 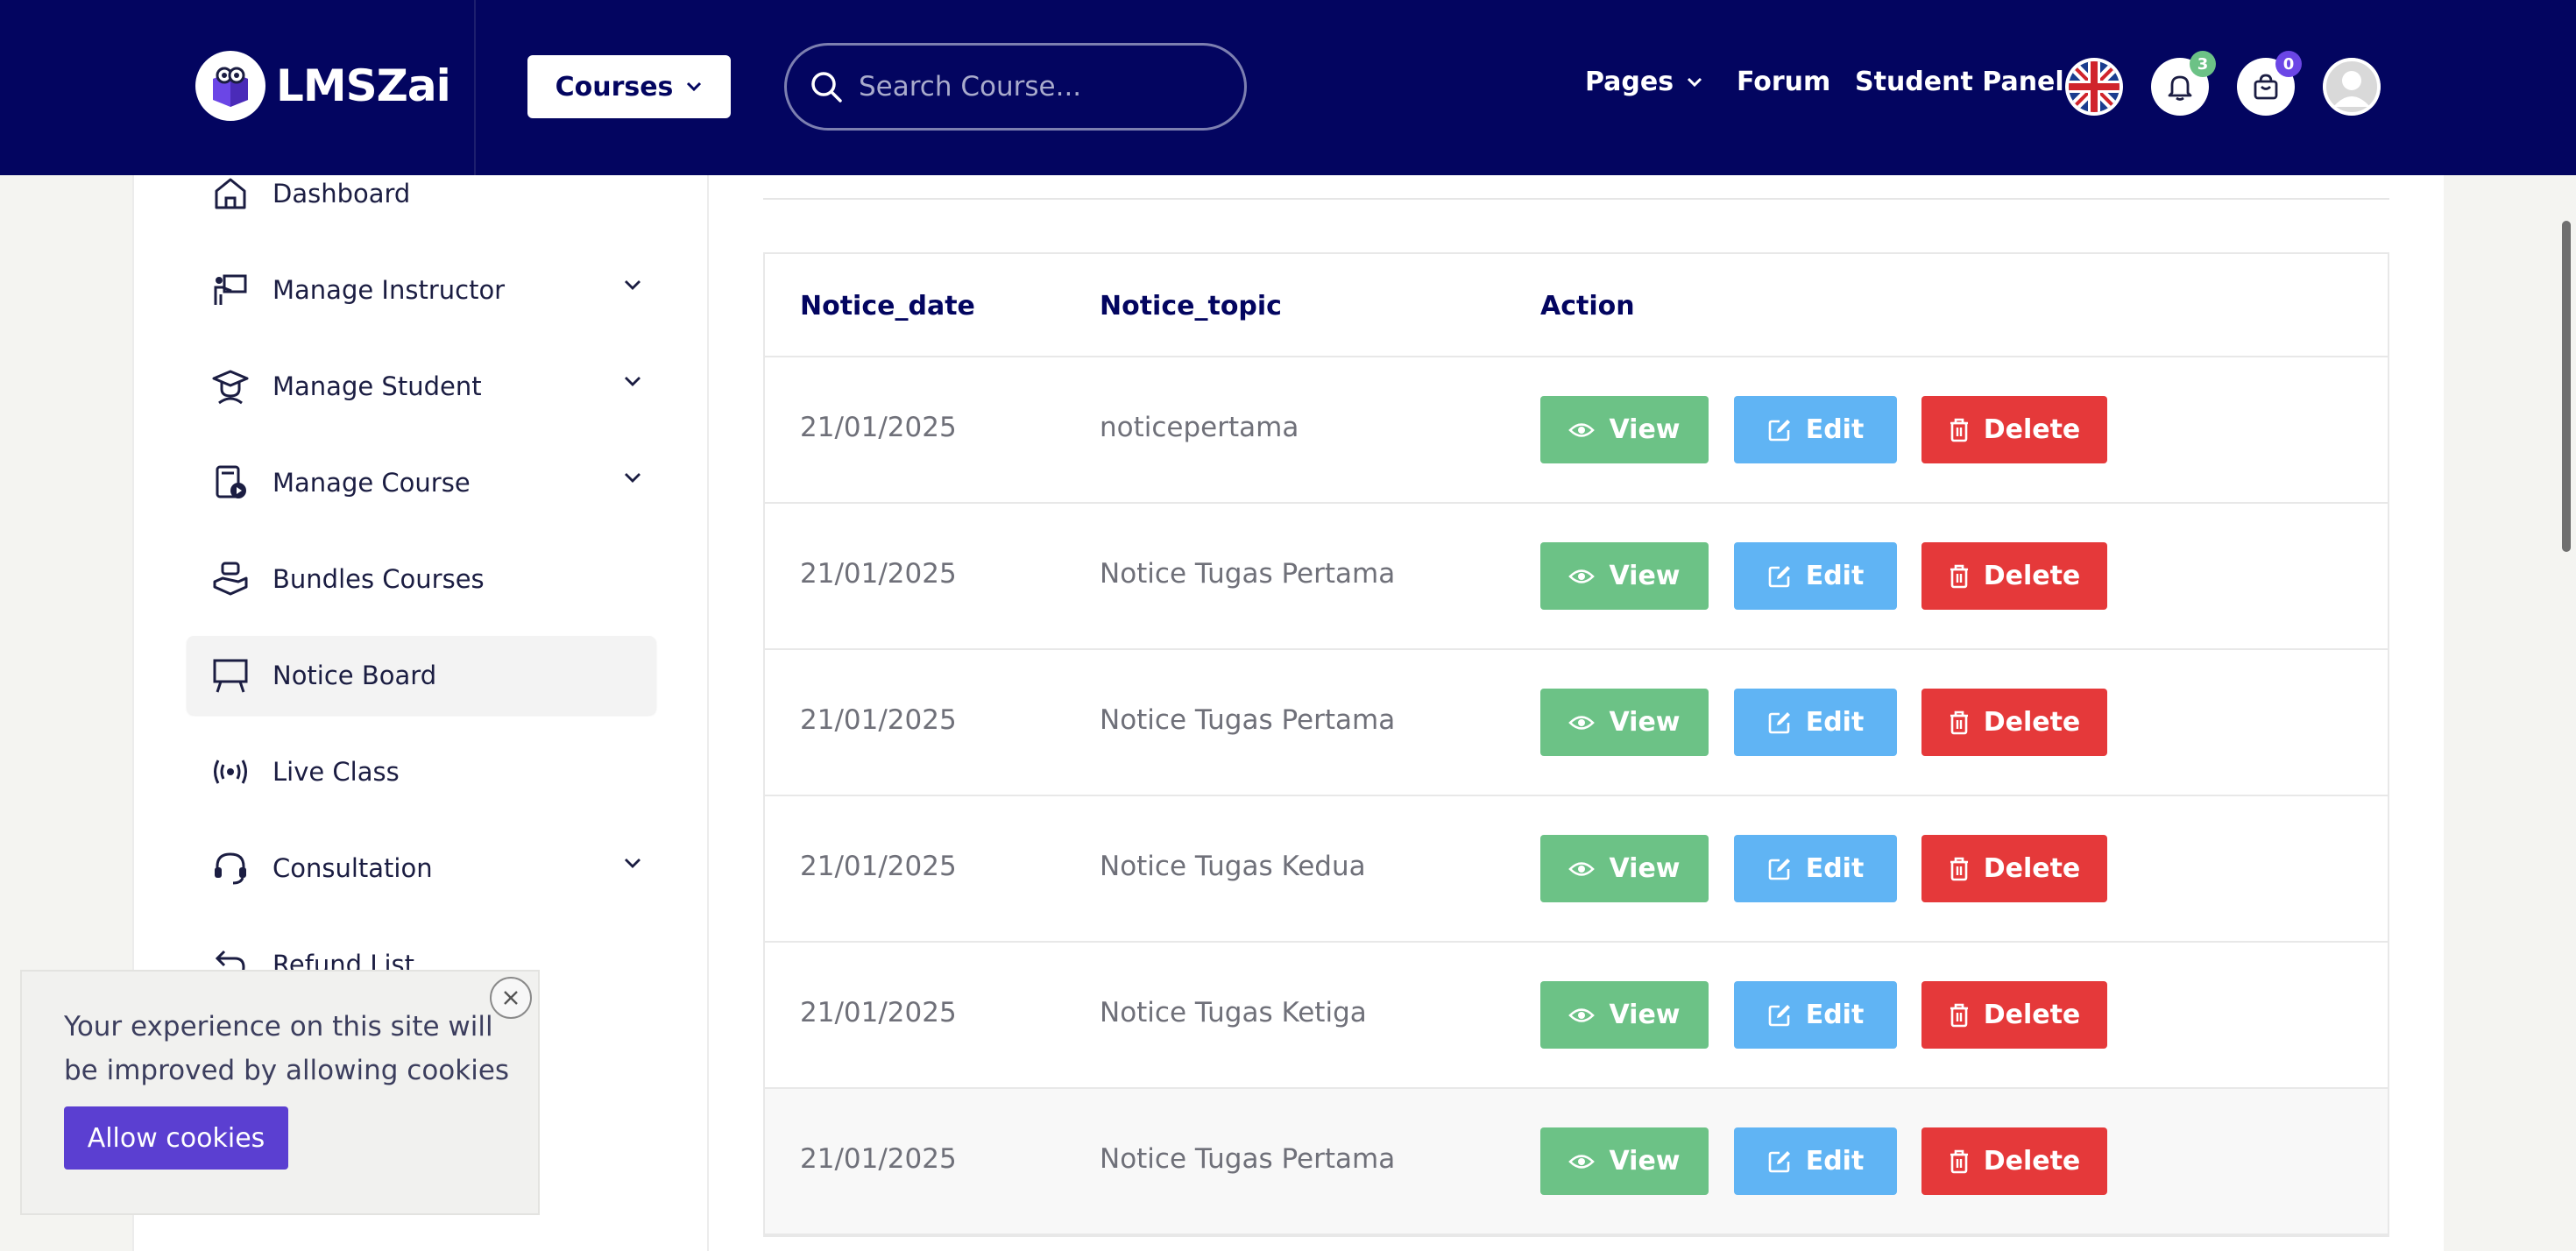 I want to click on column-header: Action, so click(x=1587, y=306).